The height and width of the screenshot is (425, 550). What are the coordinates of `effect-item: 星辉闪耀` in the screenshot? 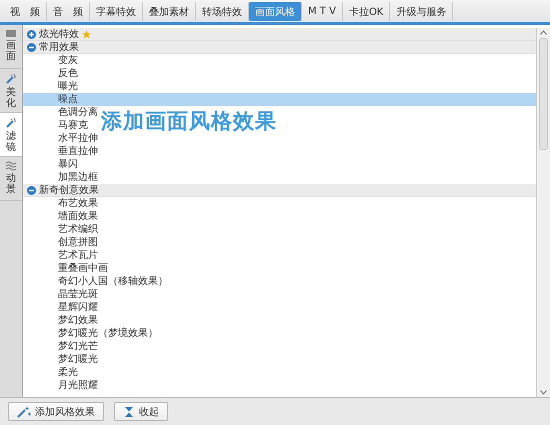 It's located at (78, 307).